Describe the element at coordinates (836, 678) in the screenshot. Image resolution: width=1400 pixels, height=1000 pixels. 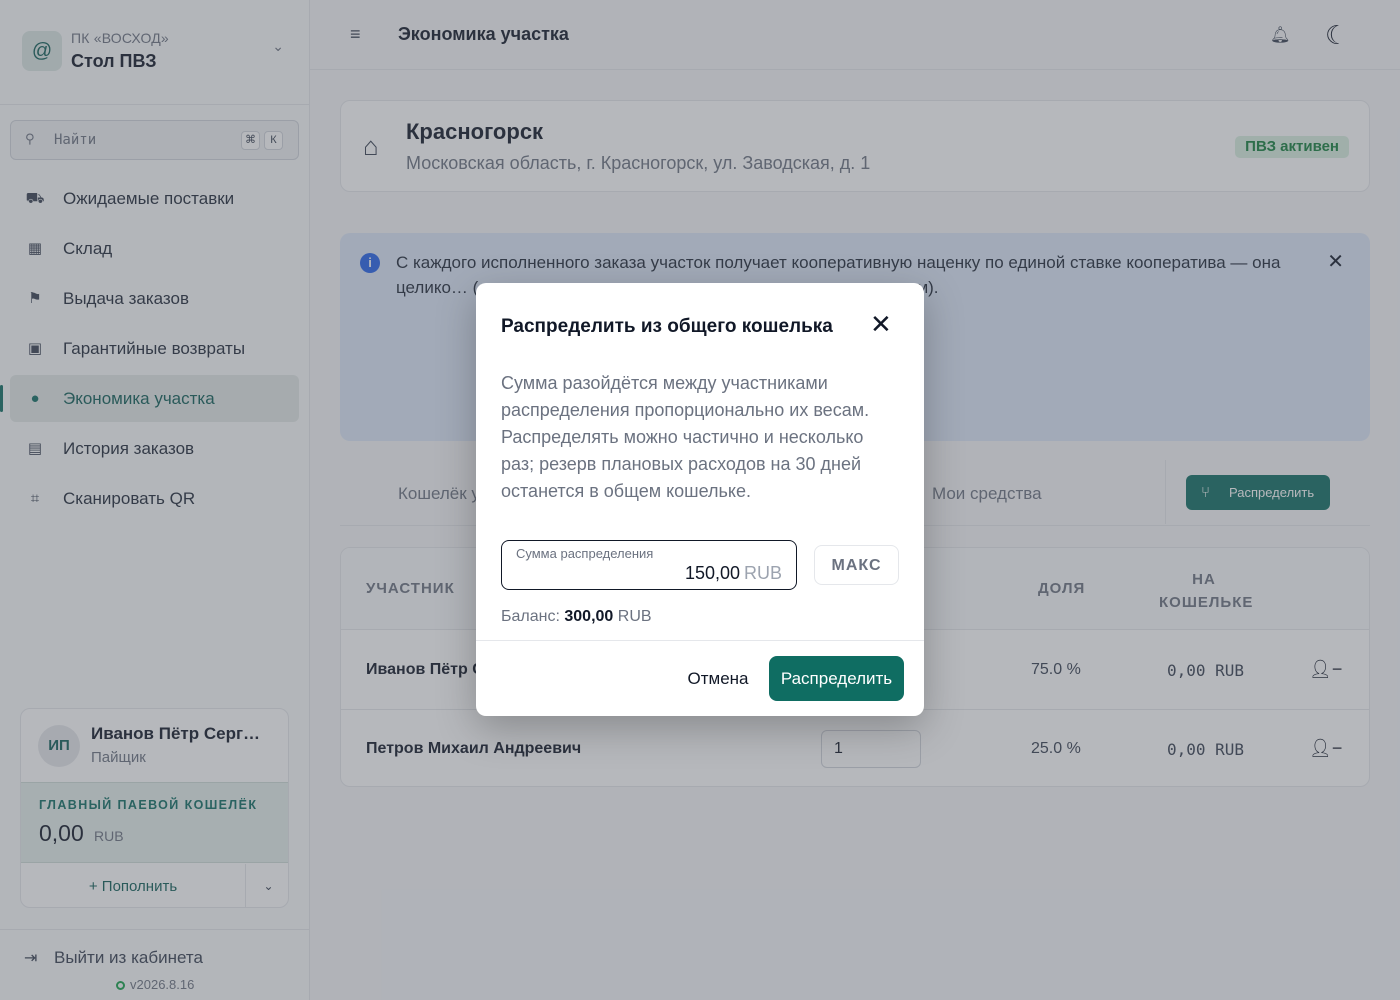
I see `confirm-distribute-button: Распределить` at that location.